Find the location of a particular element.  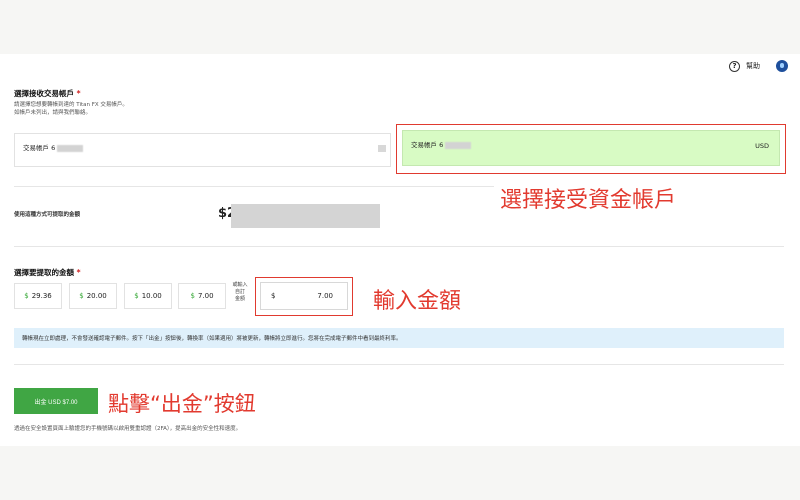

custom-amount-hint: 或輸入 自訂 金額 is located at coordinates (240, 292).